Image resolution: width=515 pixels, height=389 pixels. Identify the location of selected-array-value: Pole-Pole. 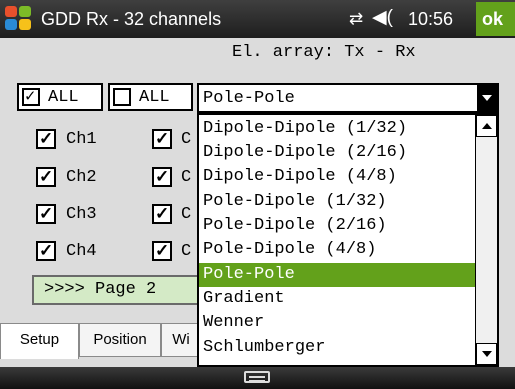
(249, 98).